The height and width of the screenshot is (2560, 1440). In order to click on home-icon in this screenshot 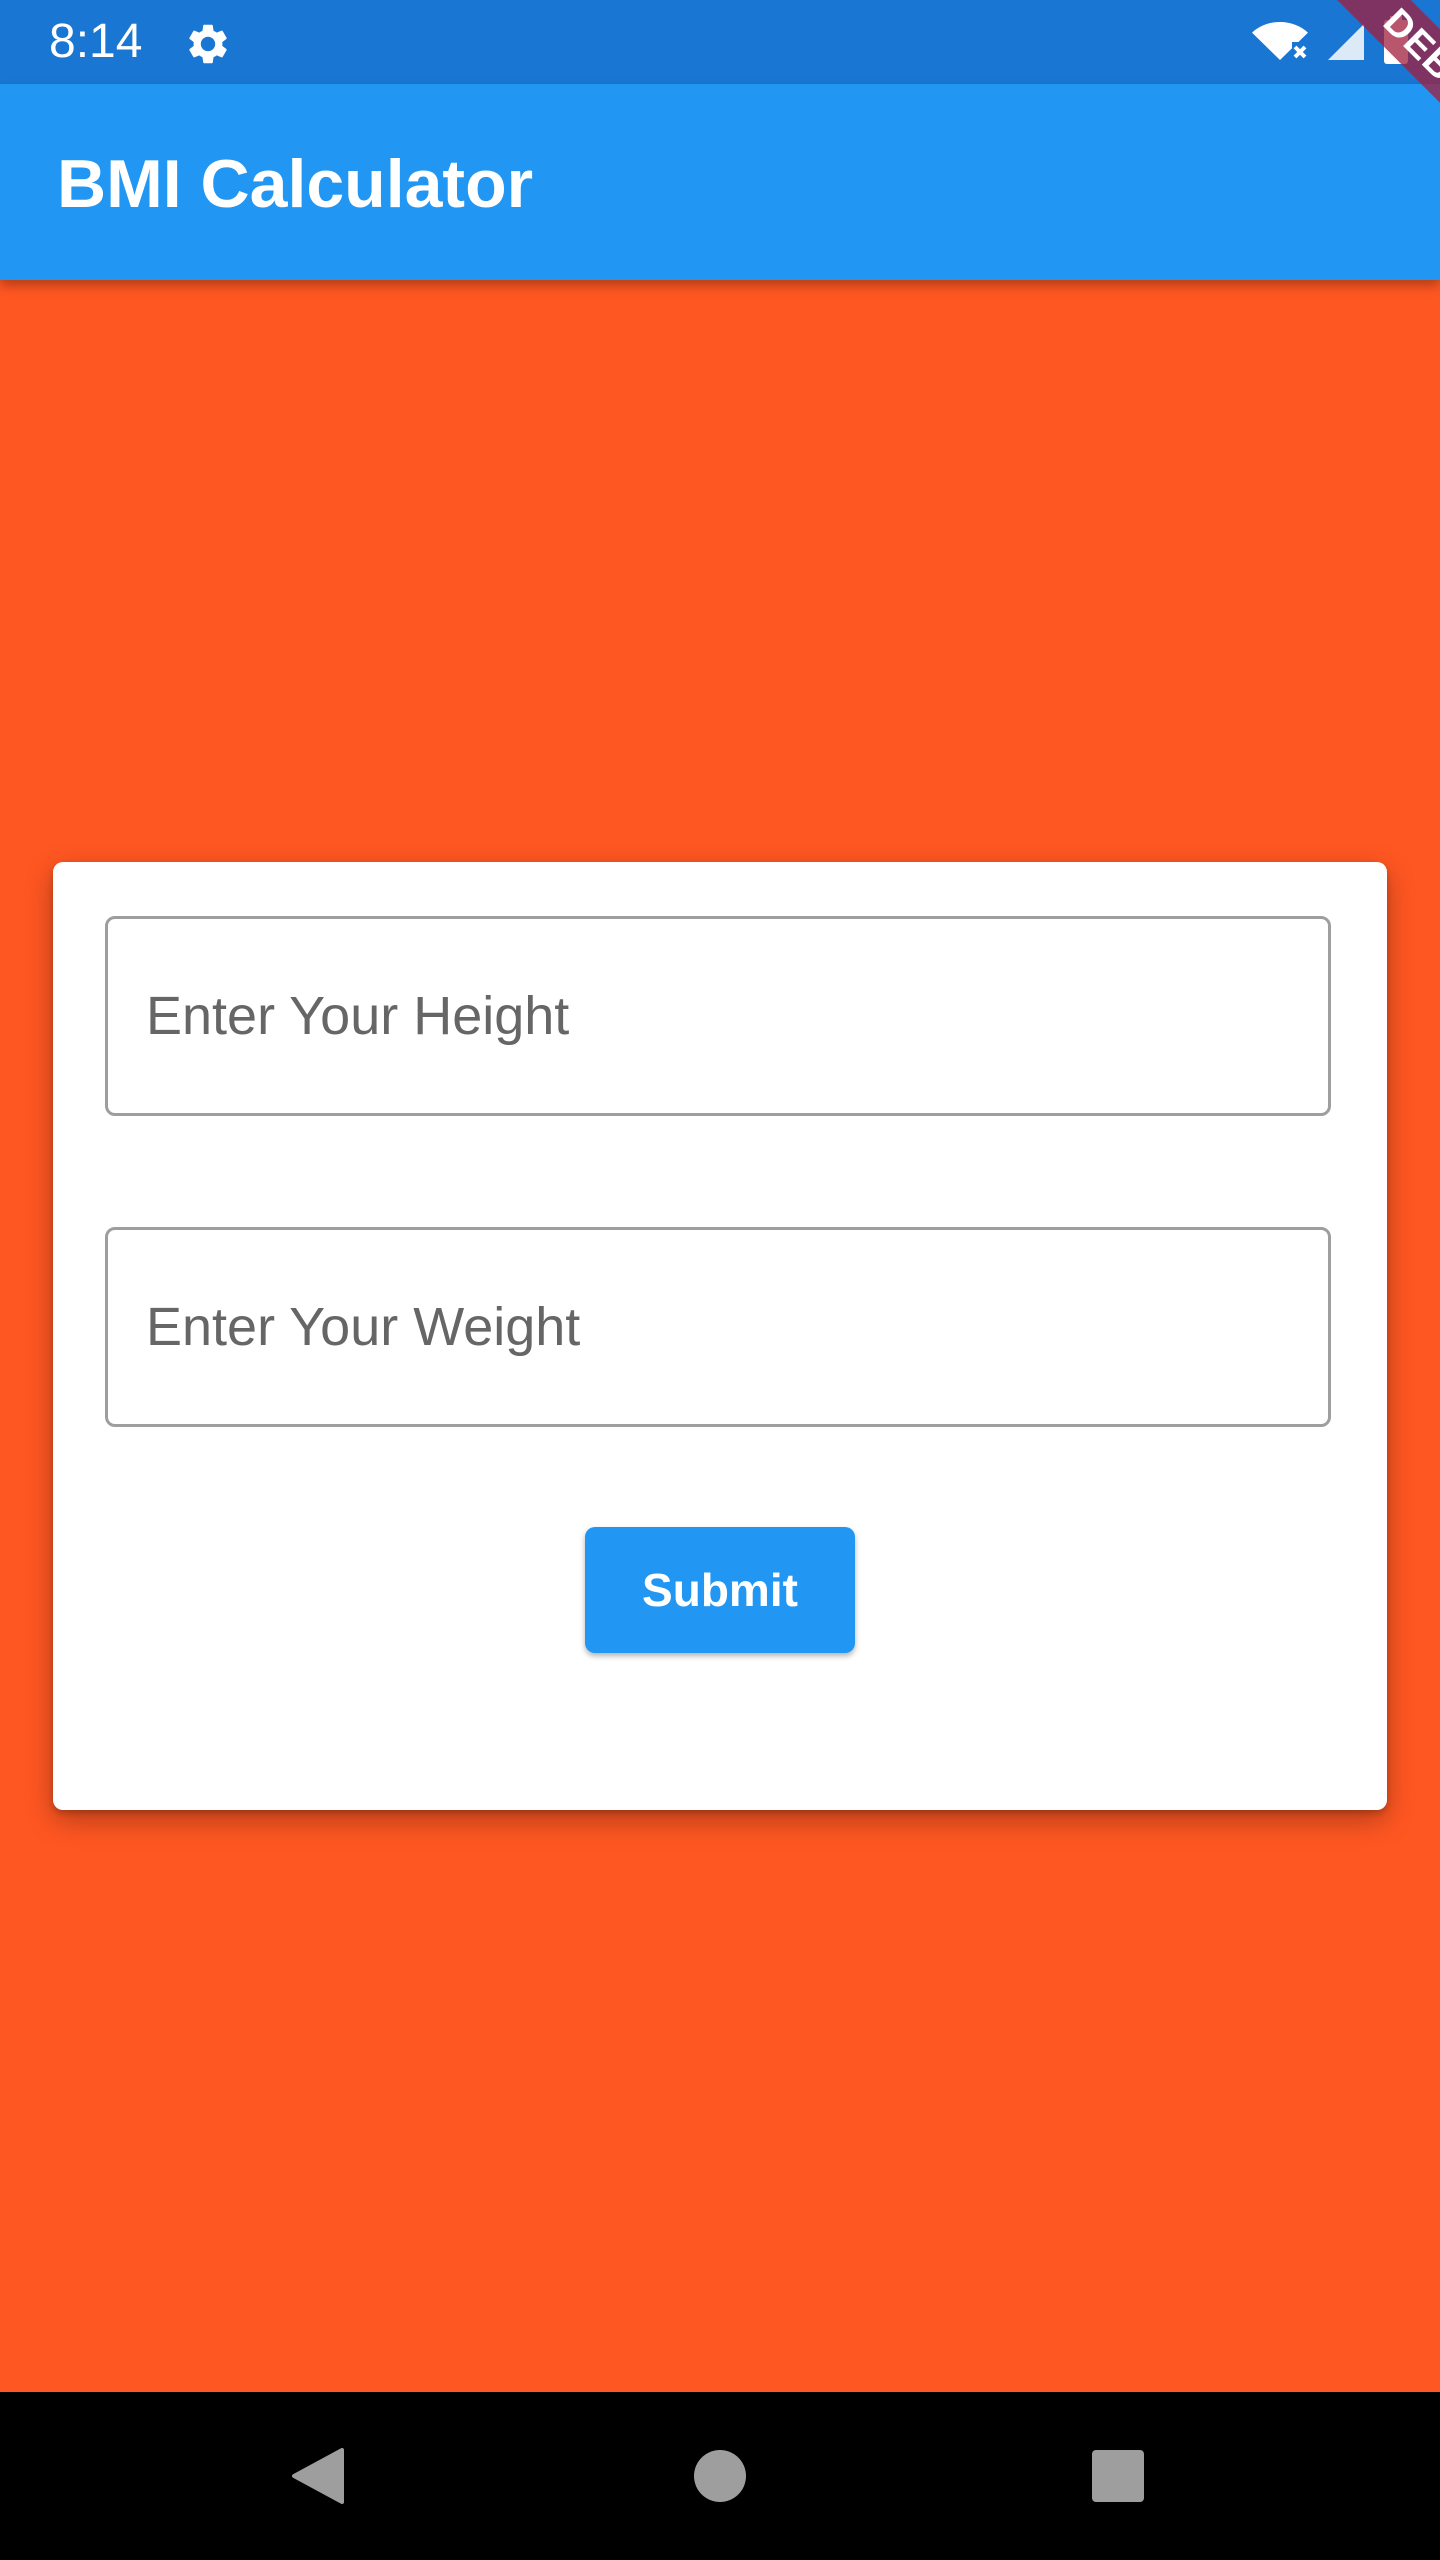, I will do `click(720, 2476)`.